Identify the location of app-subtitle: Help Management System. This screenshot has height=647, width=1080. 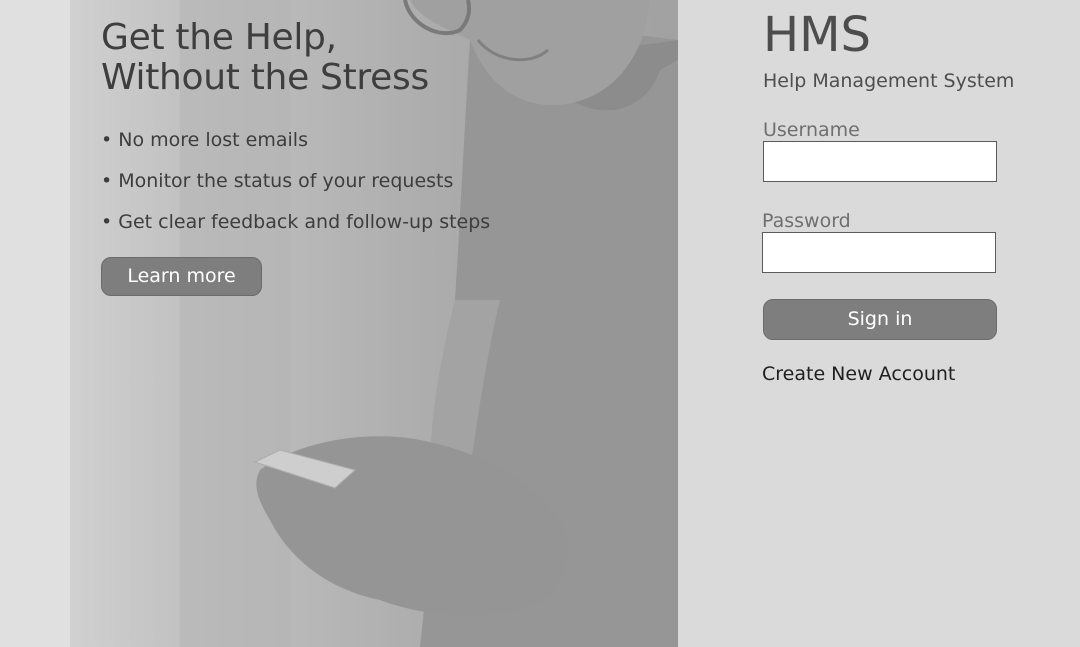
(889, 81).